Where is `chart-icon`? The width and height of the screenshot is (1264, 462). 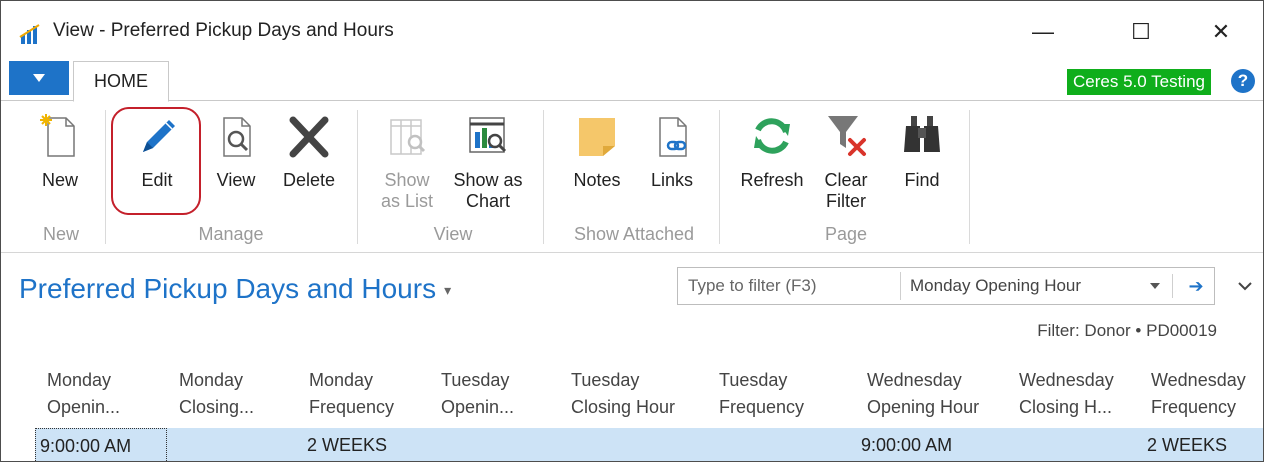
chart-icon is located at coordinates (488, 135).